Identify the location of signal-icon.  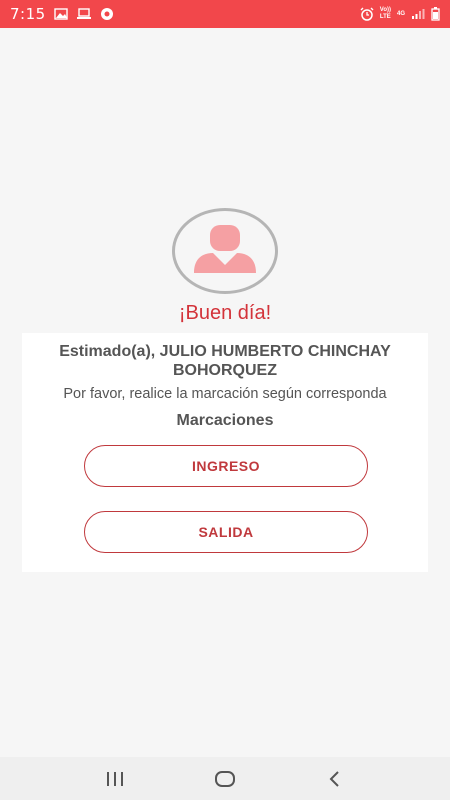
(418, 14).